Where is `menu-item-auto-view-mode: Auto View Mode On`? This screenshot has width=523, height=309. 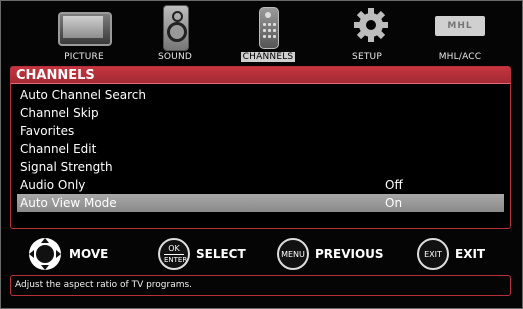
menu-item-auto-view-mode: Auto View Mode On is located at coordinates (260, 203).